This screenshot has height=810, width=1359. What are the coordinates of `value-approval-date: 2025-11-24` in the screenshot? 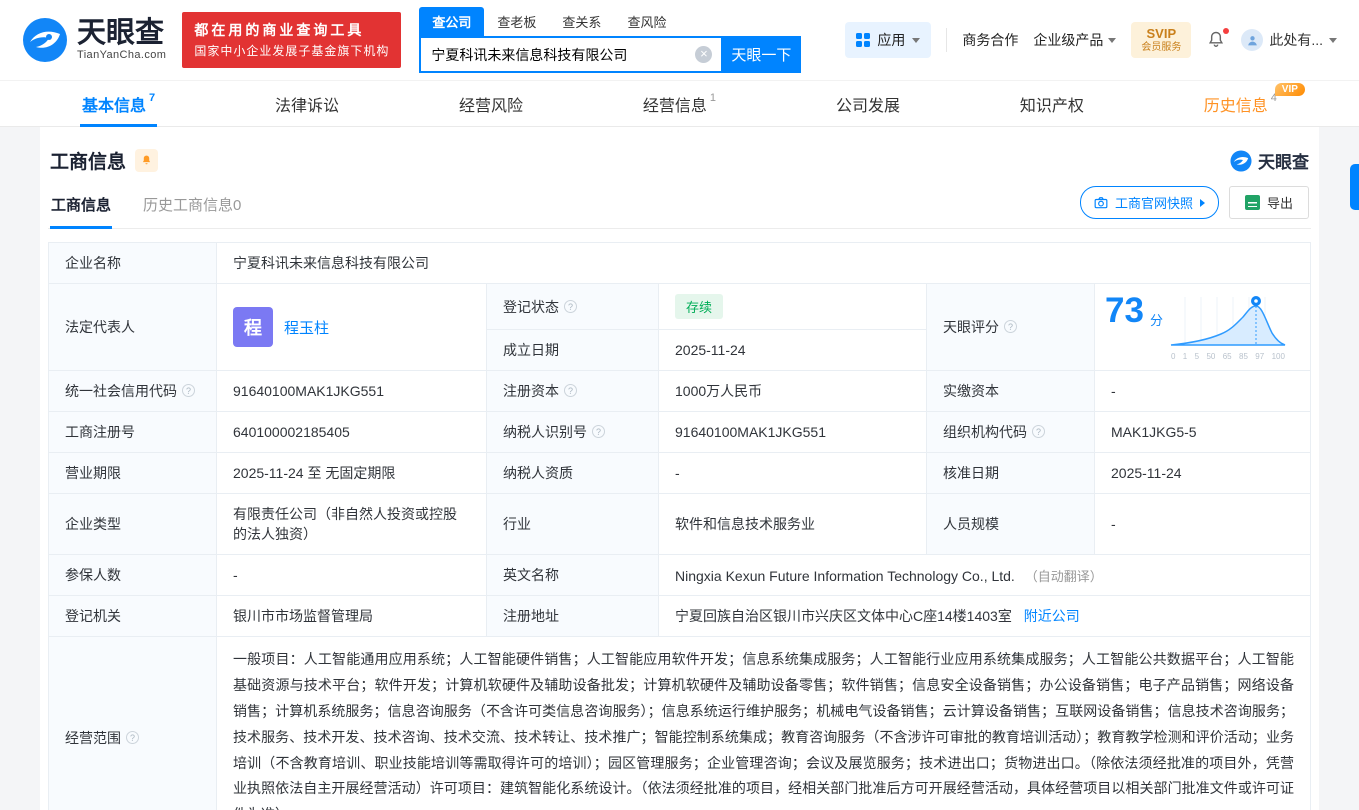 It's located at (1202, 473).